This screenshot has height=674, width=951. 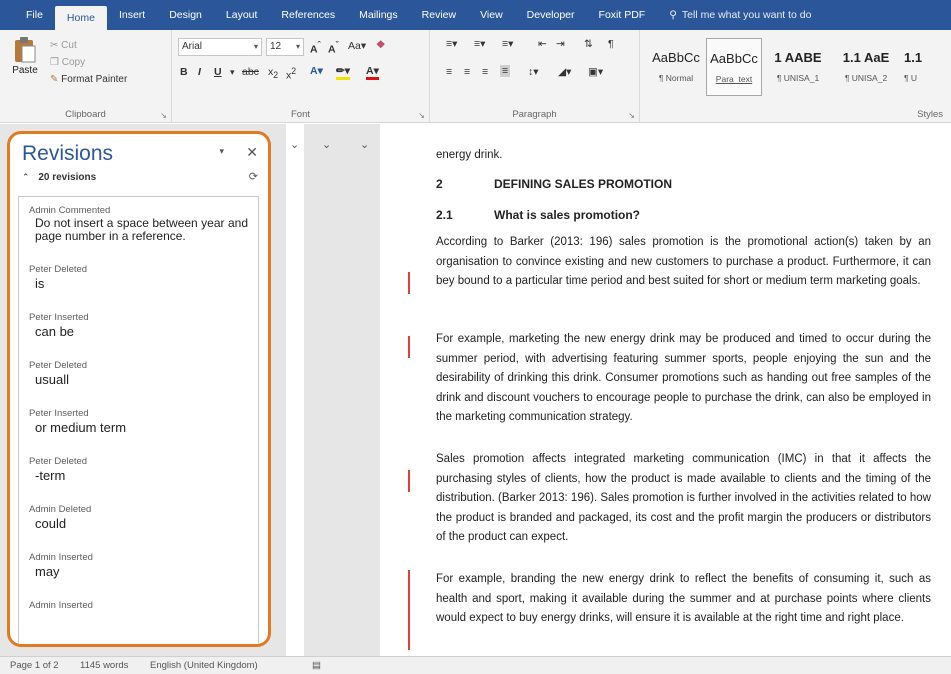 I want to click on styles-group-label: Styles, so click(x=930, y=114).